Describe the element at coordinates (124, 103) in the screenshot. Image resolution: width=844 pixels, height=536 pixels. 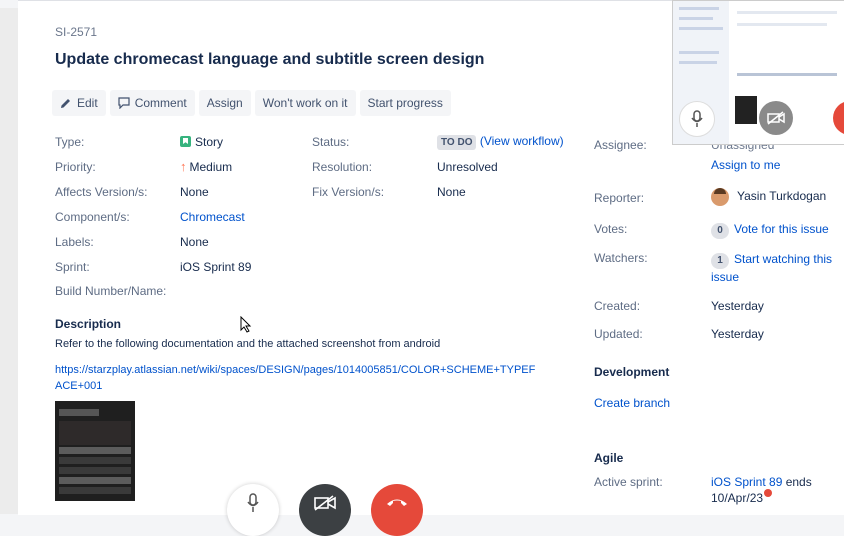
I see `comment-icon` at that location.